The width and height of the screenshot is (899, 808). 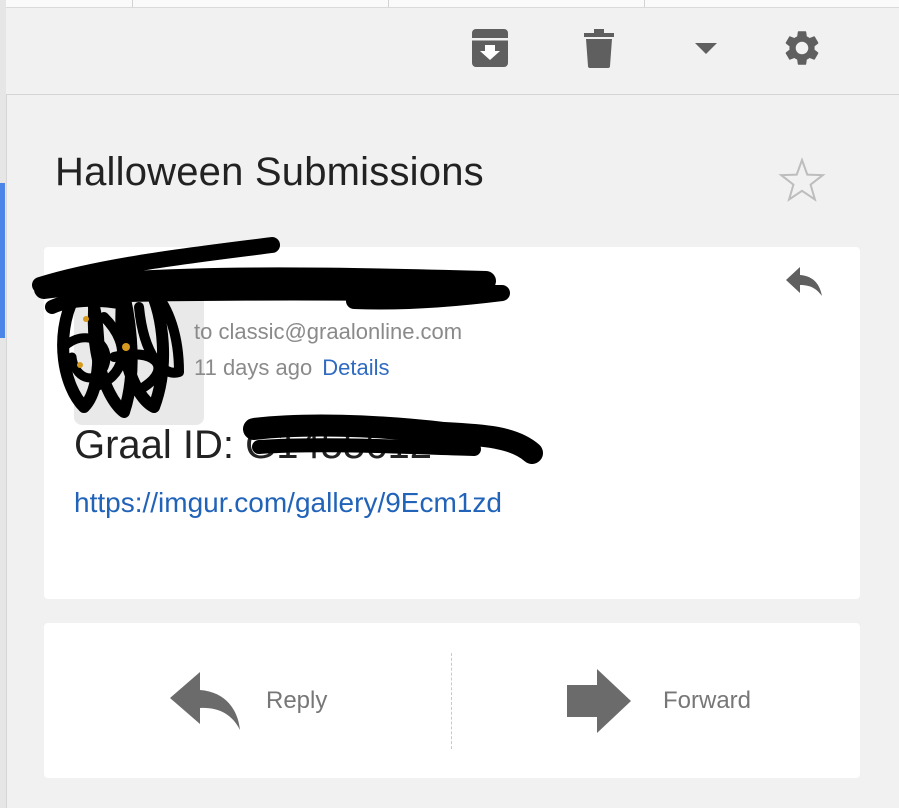 I want to click on trash-icon, so click(x=599, y=48).